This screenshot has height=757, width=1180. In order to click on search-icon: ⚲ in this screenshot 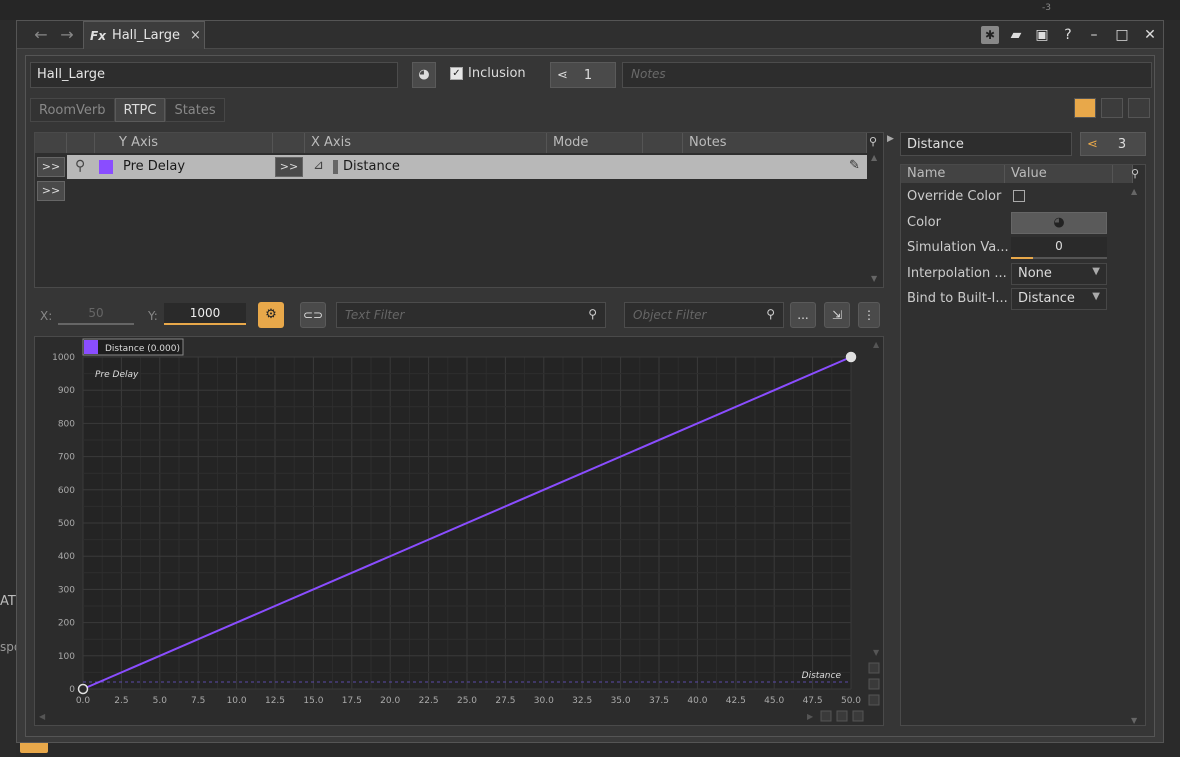, I will do `click(873, 141)`.